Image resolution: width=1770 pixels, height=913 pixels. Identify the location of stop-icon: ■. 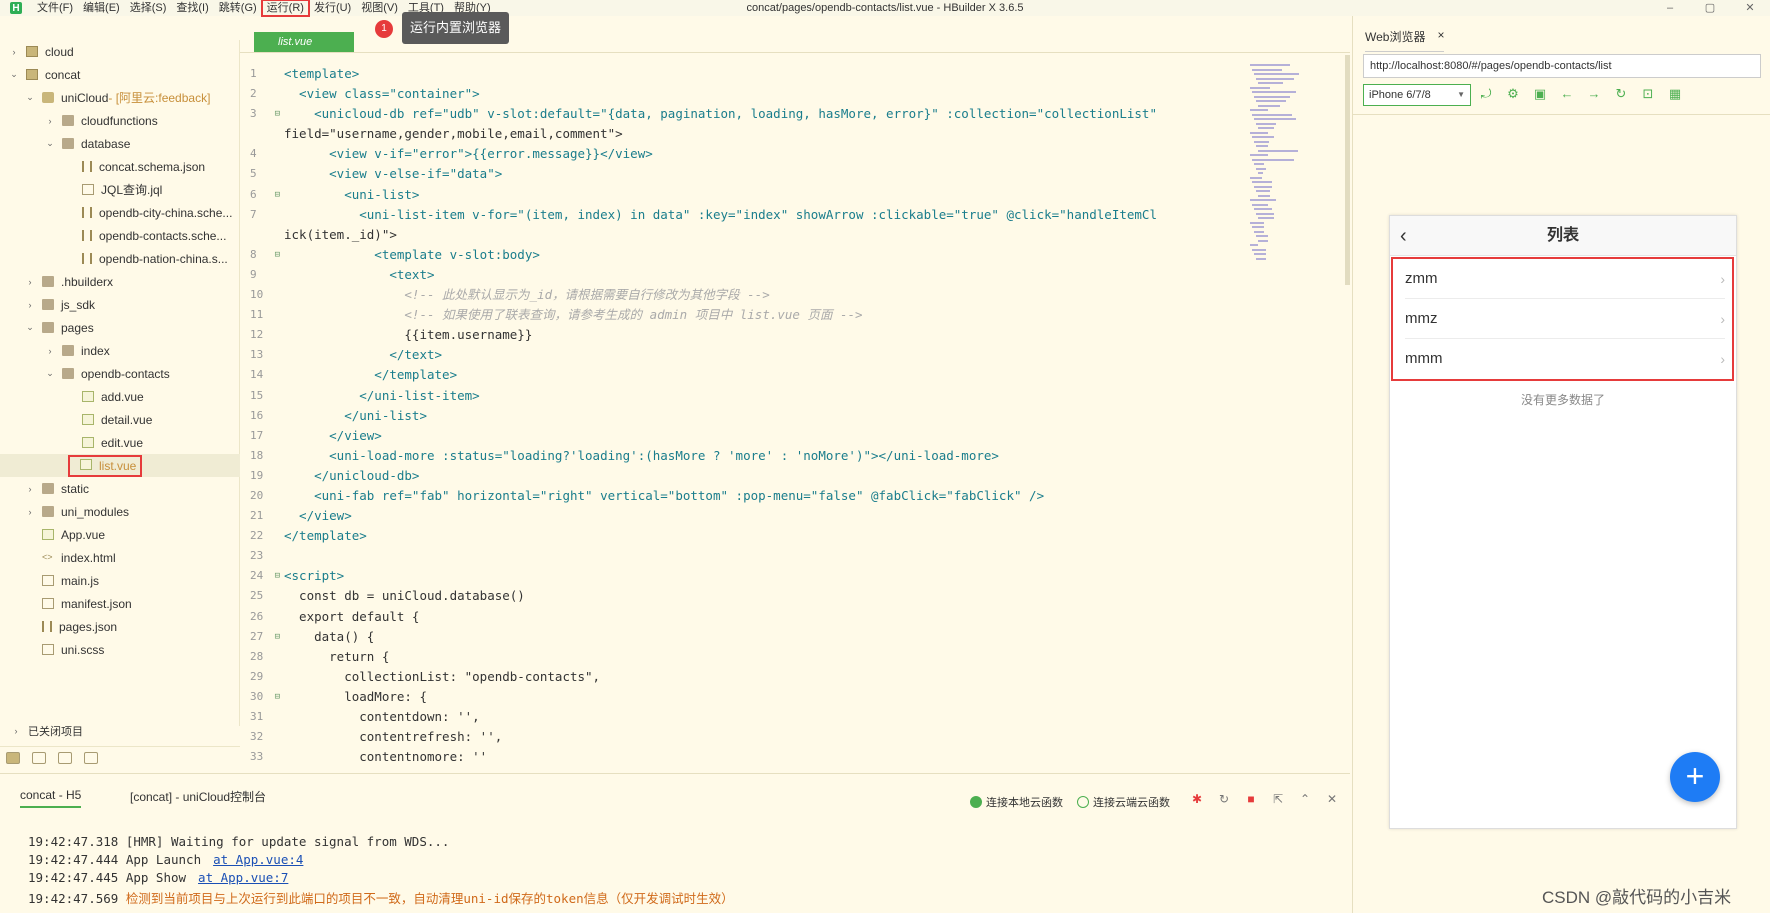
(1251, 799).